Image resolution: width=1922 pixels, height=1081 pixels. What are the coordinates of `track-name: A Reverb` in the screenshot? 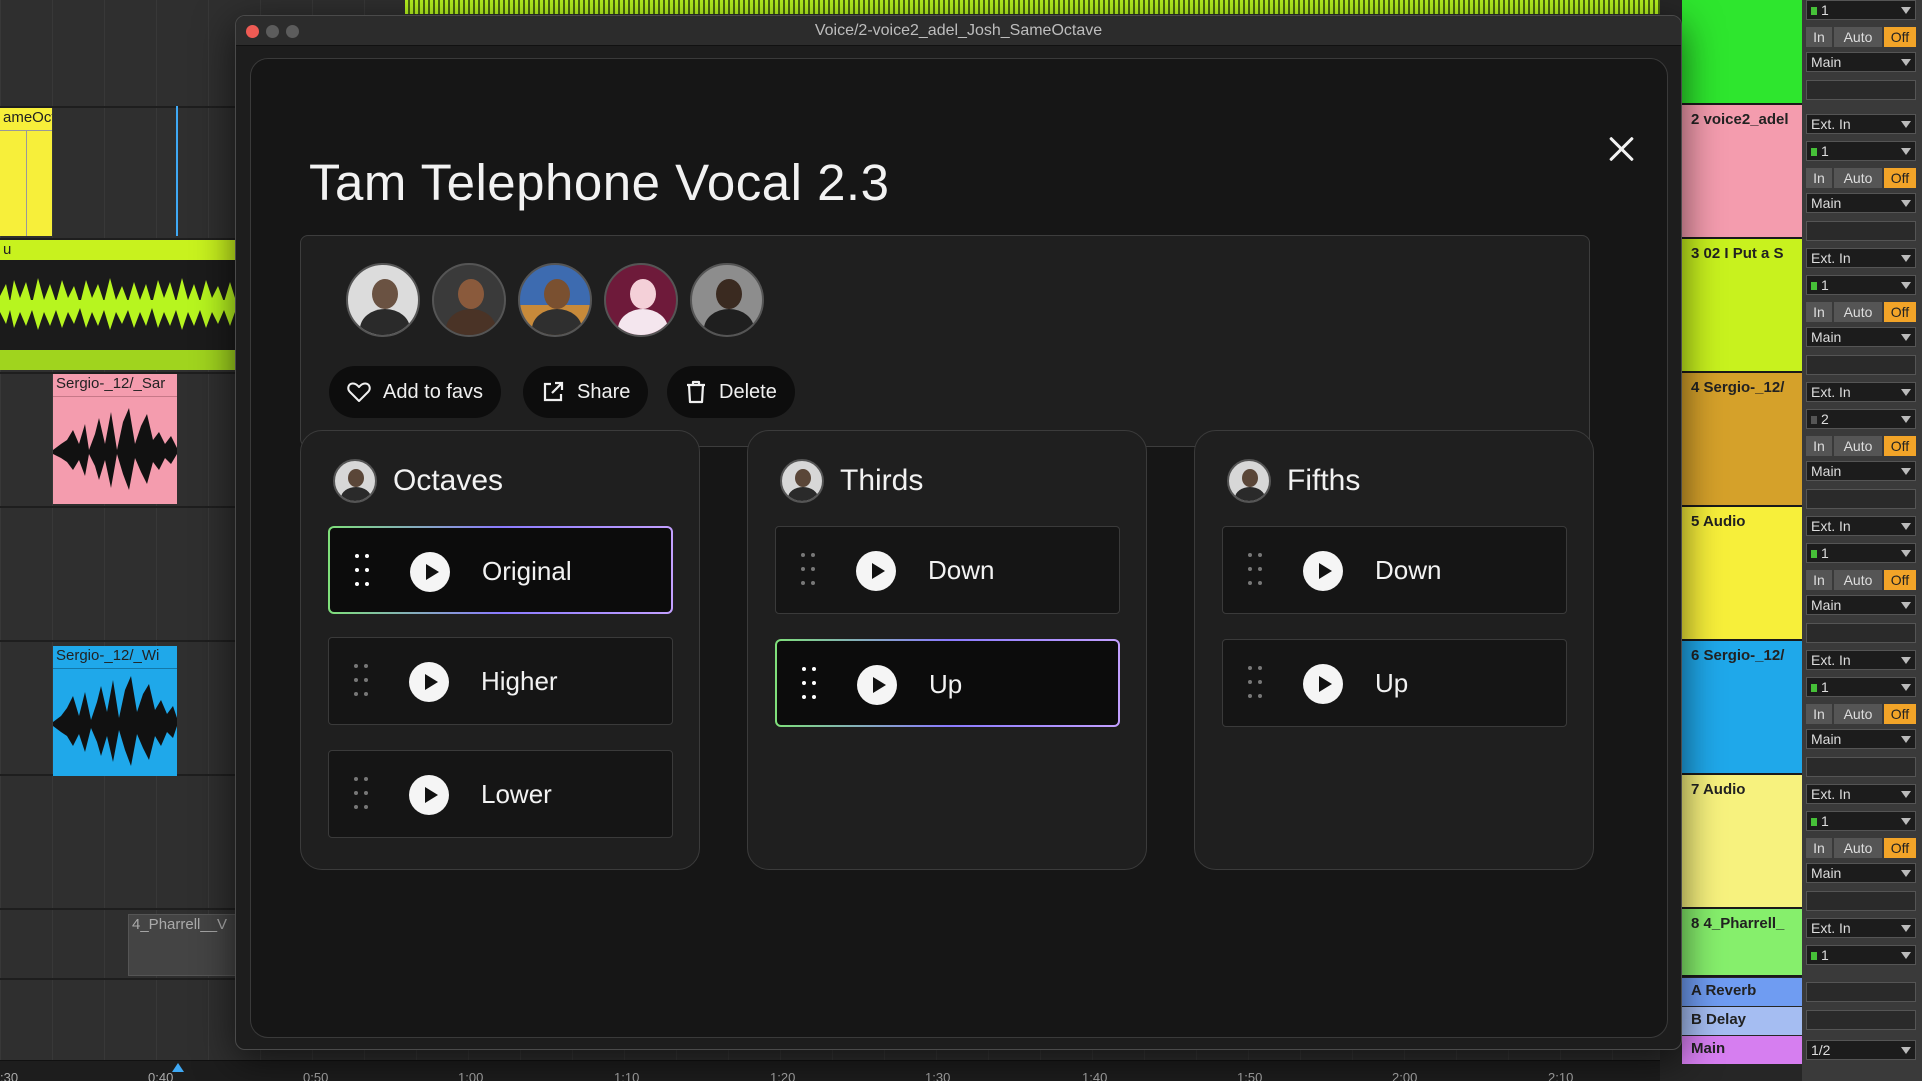 It's located at (1724, 990).